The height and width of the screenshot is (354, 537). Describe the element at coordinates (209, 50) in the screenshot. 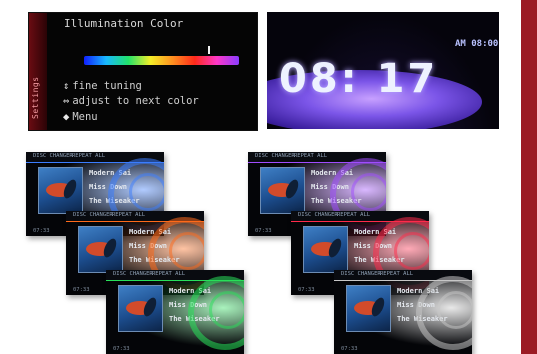

I see `color-marker` at that location.